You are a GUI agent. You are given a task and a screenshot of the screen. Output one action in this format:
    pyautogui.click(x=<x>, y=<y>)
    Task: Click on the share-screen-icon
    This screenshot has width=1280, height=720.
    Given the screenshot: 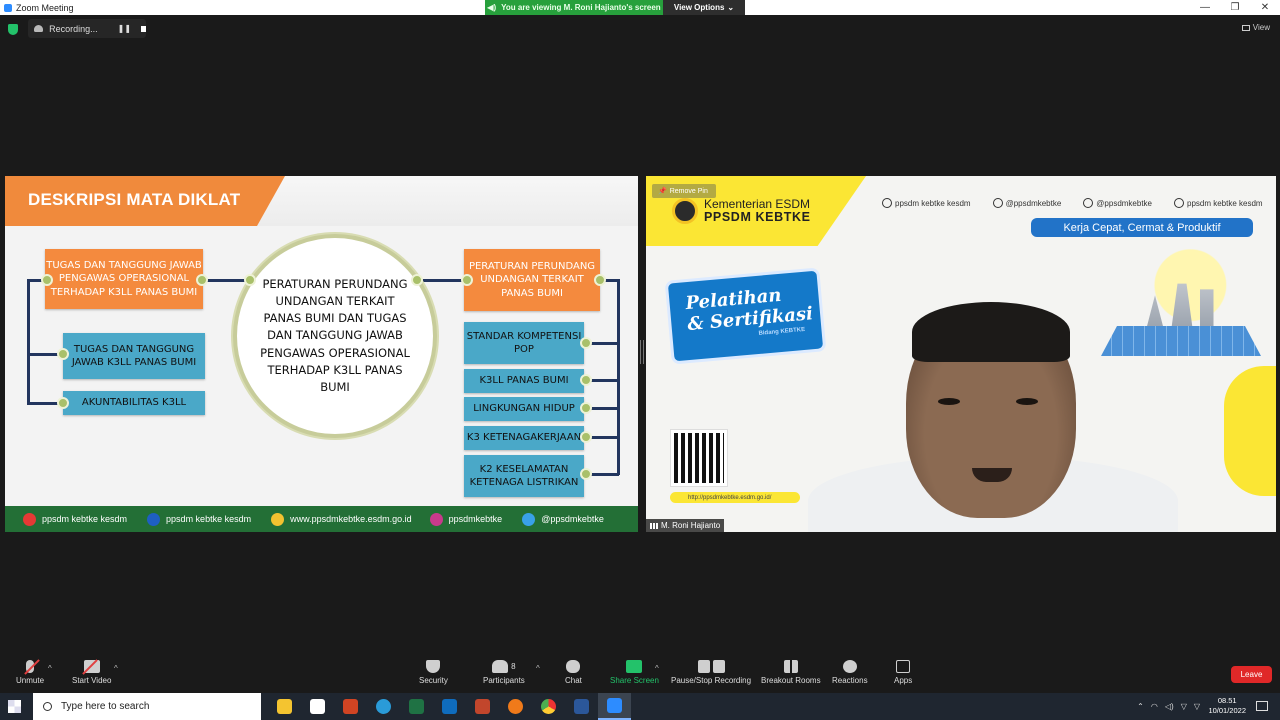 What is the action you would take?
    pyautogui.click(x=634, y=666)
    